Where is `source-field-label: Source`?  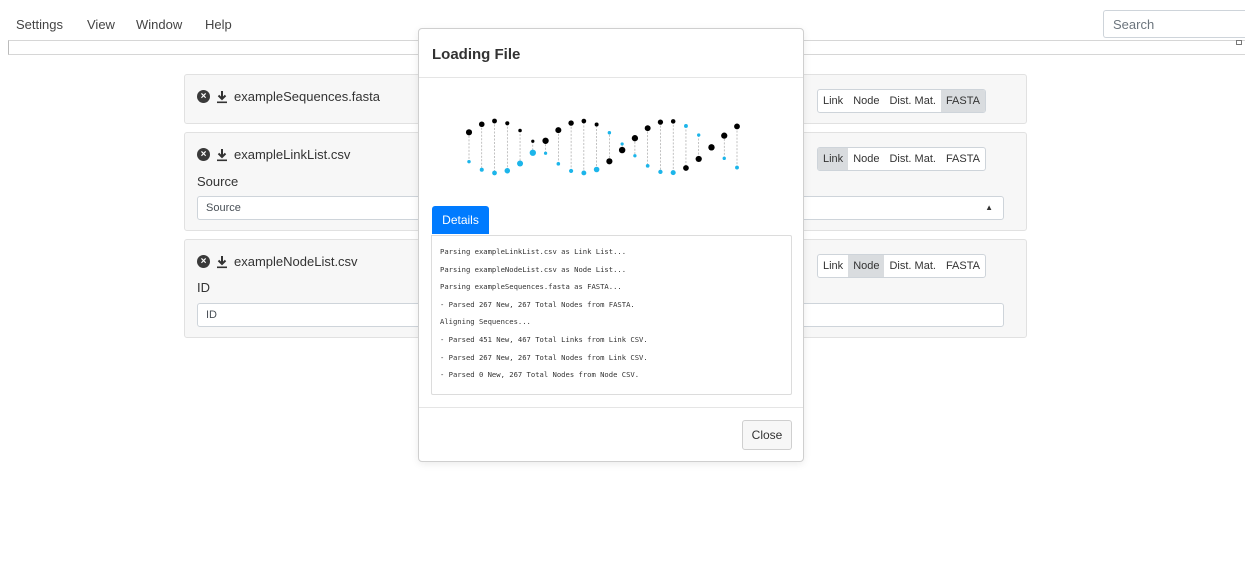 source-field-label: Source is located at coordinates (218, 181).